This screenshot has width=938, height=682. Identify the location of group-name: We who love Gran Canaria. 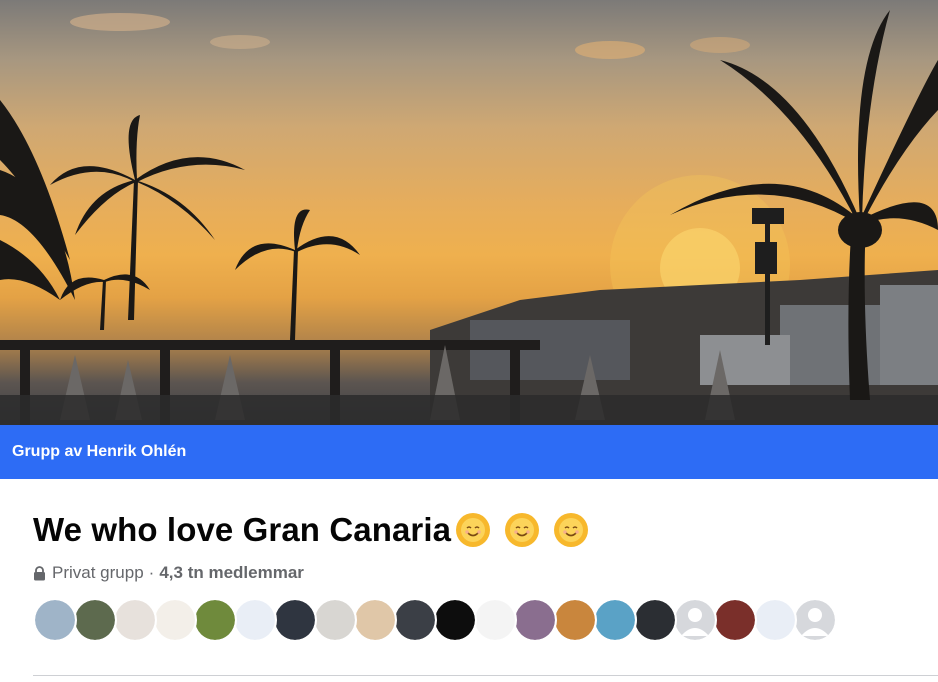
(242, 529).